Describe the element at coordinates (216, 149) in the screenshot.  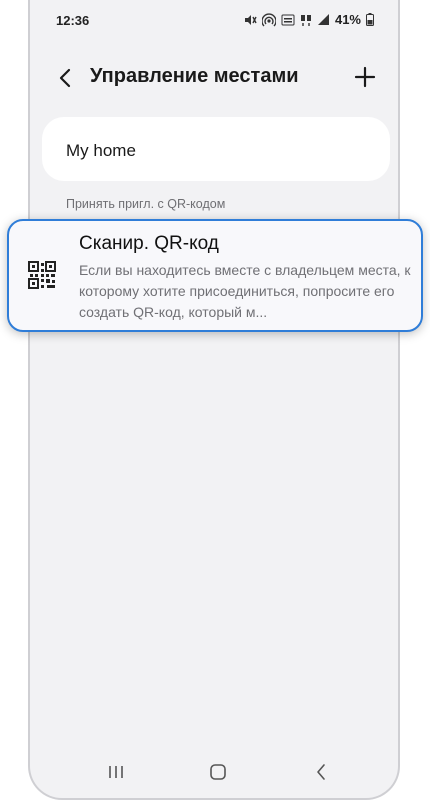
I see `place-item-my-home: My home` at that location.